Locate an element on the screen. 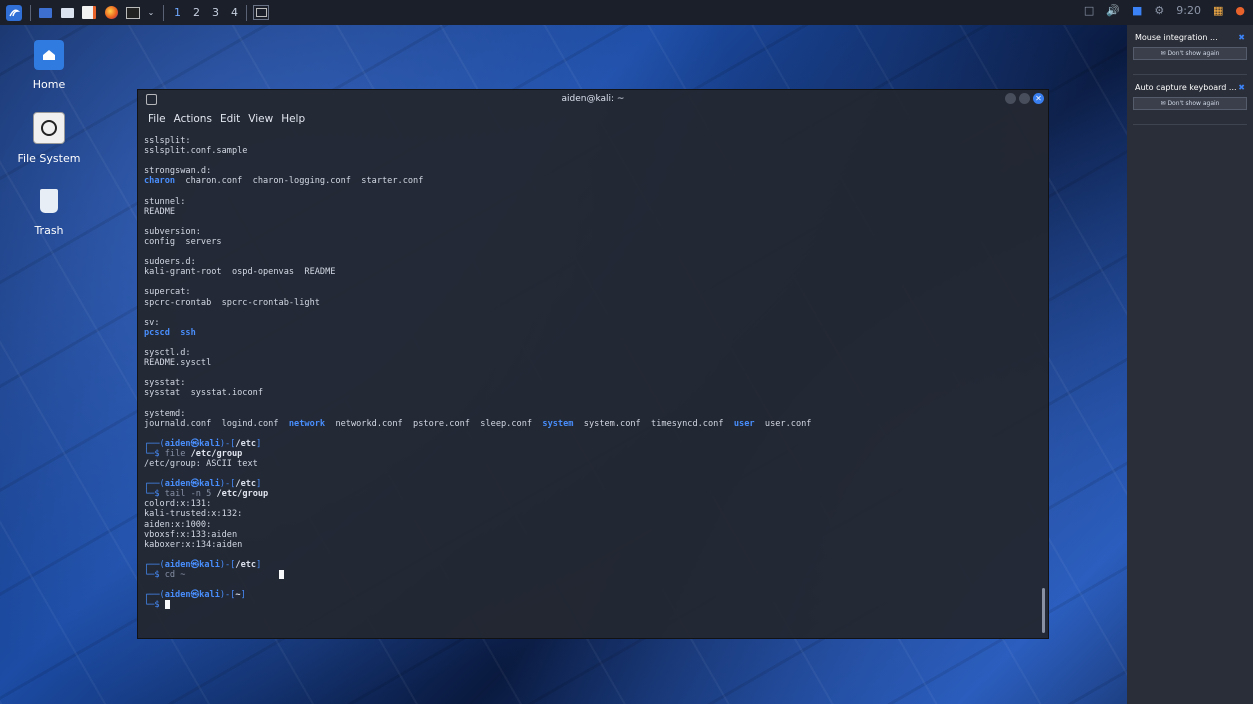  desktop-icon-home: Home is located at coordinates (49, 65).